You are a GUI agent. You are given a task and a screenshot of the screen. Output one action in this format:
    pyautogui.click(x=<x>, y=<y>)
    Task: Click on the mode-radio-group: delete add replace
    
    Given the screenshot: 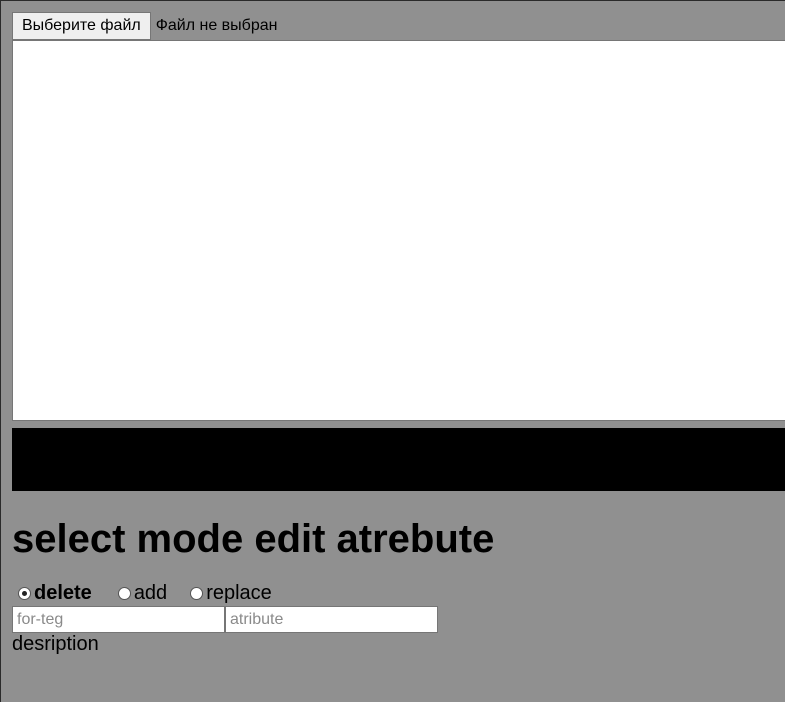 What is the action you would take?
    pyautogui.click(x=152, y=593)
    